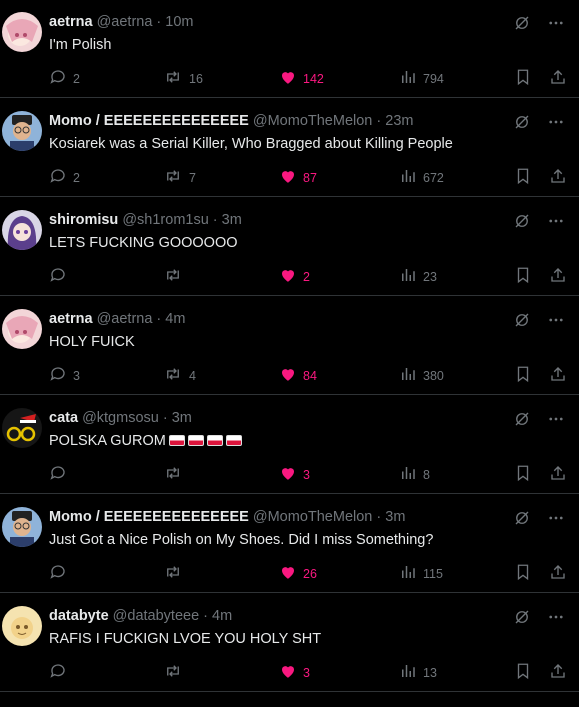 Image resolution: width=579 pixels, height=707 pixels. I want to click on post-actions: 2 16 142 794, so click(309, 79).